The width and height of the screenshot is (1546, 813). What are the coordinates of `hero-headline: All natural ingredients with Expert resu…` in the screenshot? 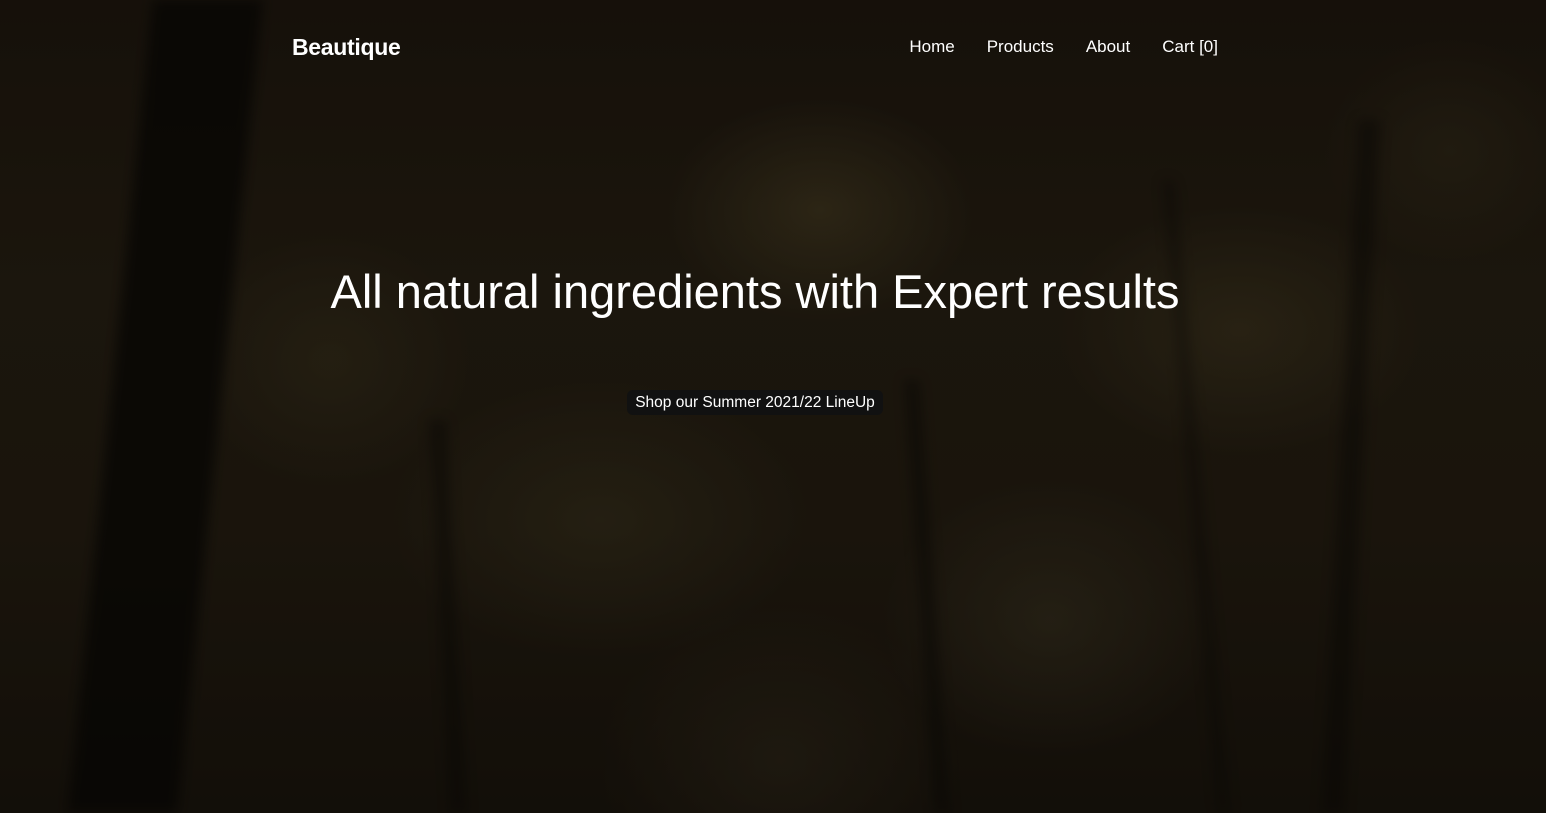 It's located at (755, 291).